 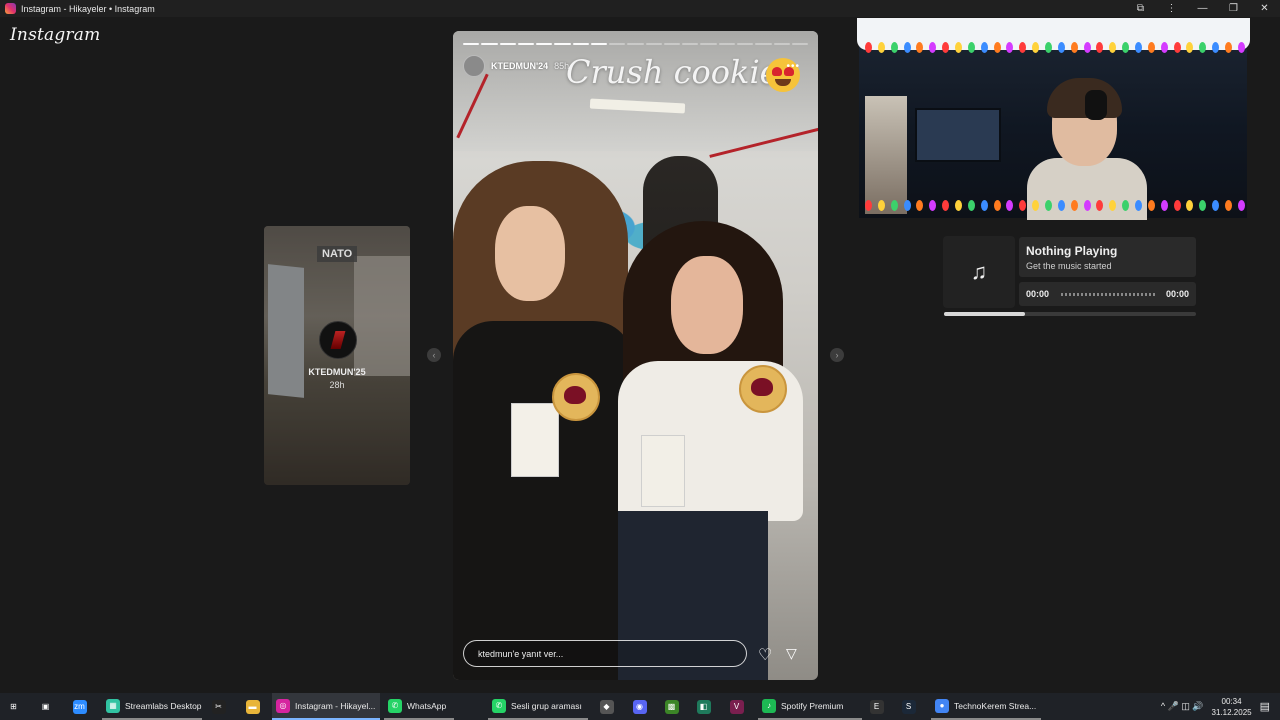 What do you see at coordinates (48, 706) in the screenshot?
I see `taskbar-item-task-view: ▣` at bounding box center [48, 706].